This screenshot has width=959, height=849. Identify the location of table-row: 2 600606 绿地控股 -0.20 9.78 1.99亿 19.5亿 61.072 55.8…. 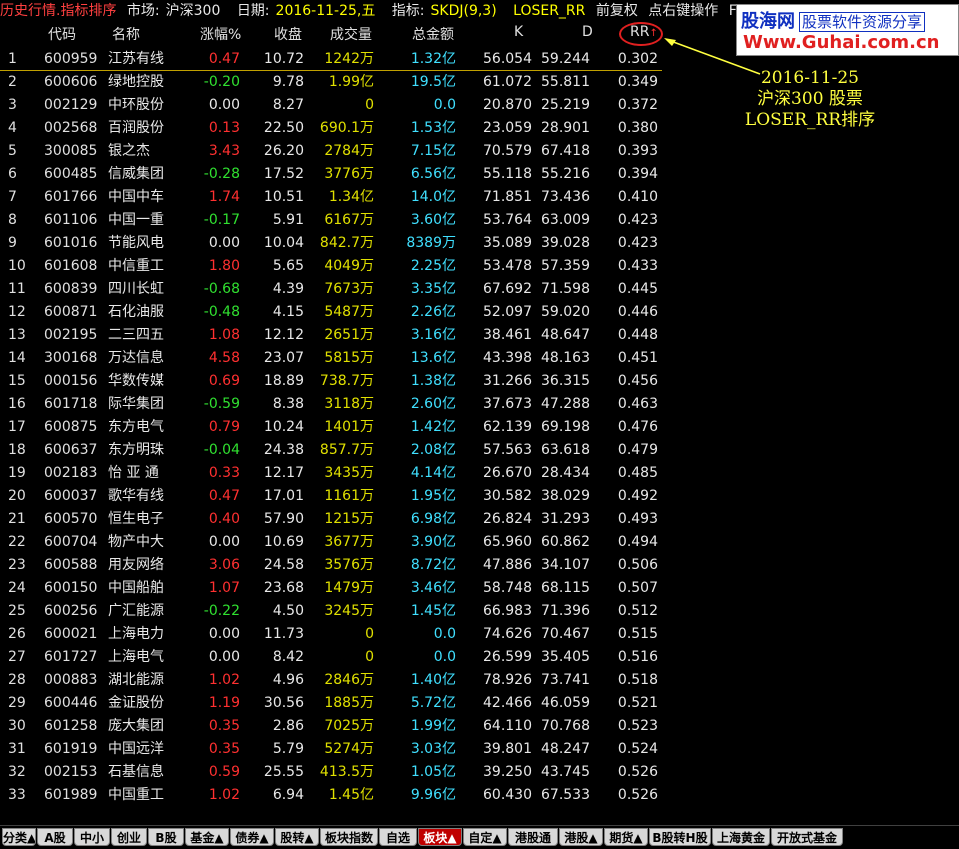
(335, 82).